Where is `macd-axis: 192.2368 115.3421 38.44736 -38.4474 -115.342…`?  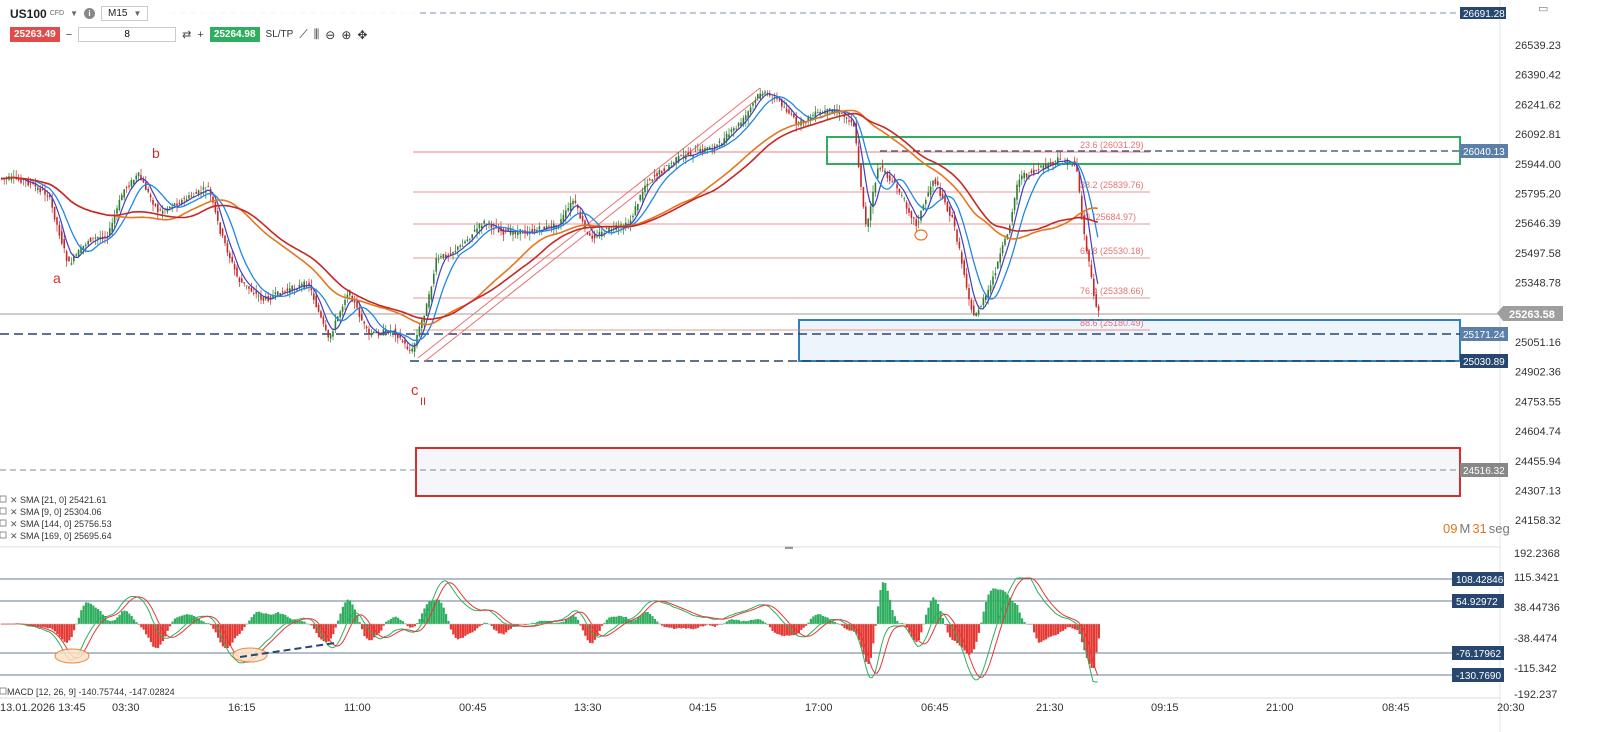
macd-axis: 192.2368 115.3421 38.44736 -38.4474 -115.342… is located at coordinates (1537, 624).